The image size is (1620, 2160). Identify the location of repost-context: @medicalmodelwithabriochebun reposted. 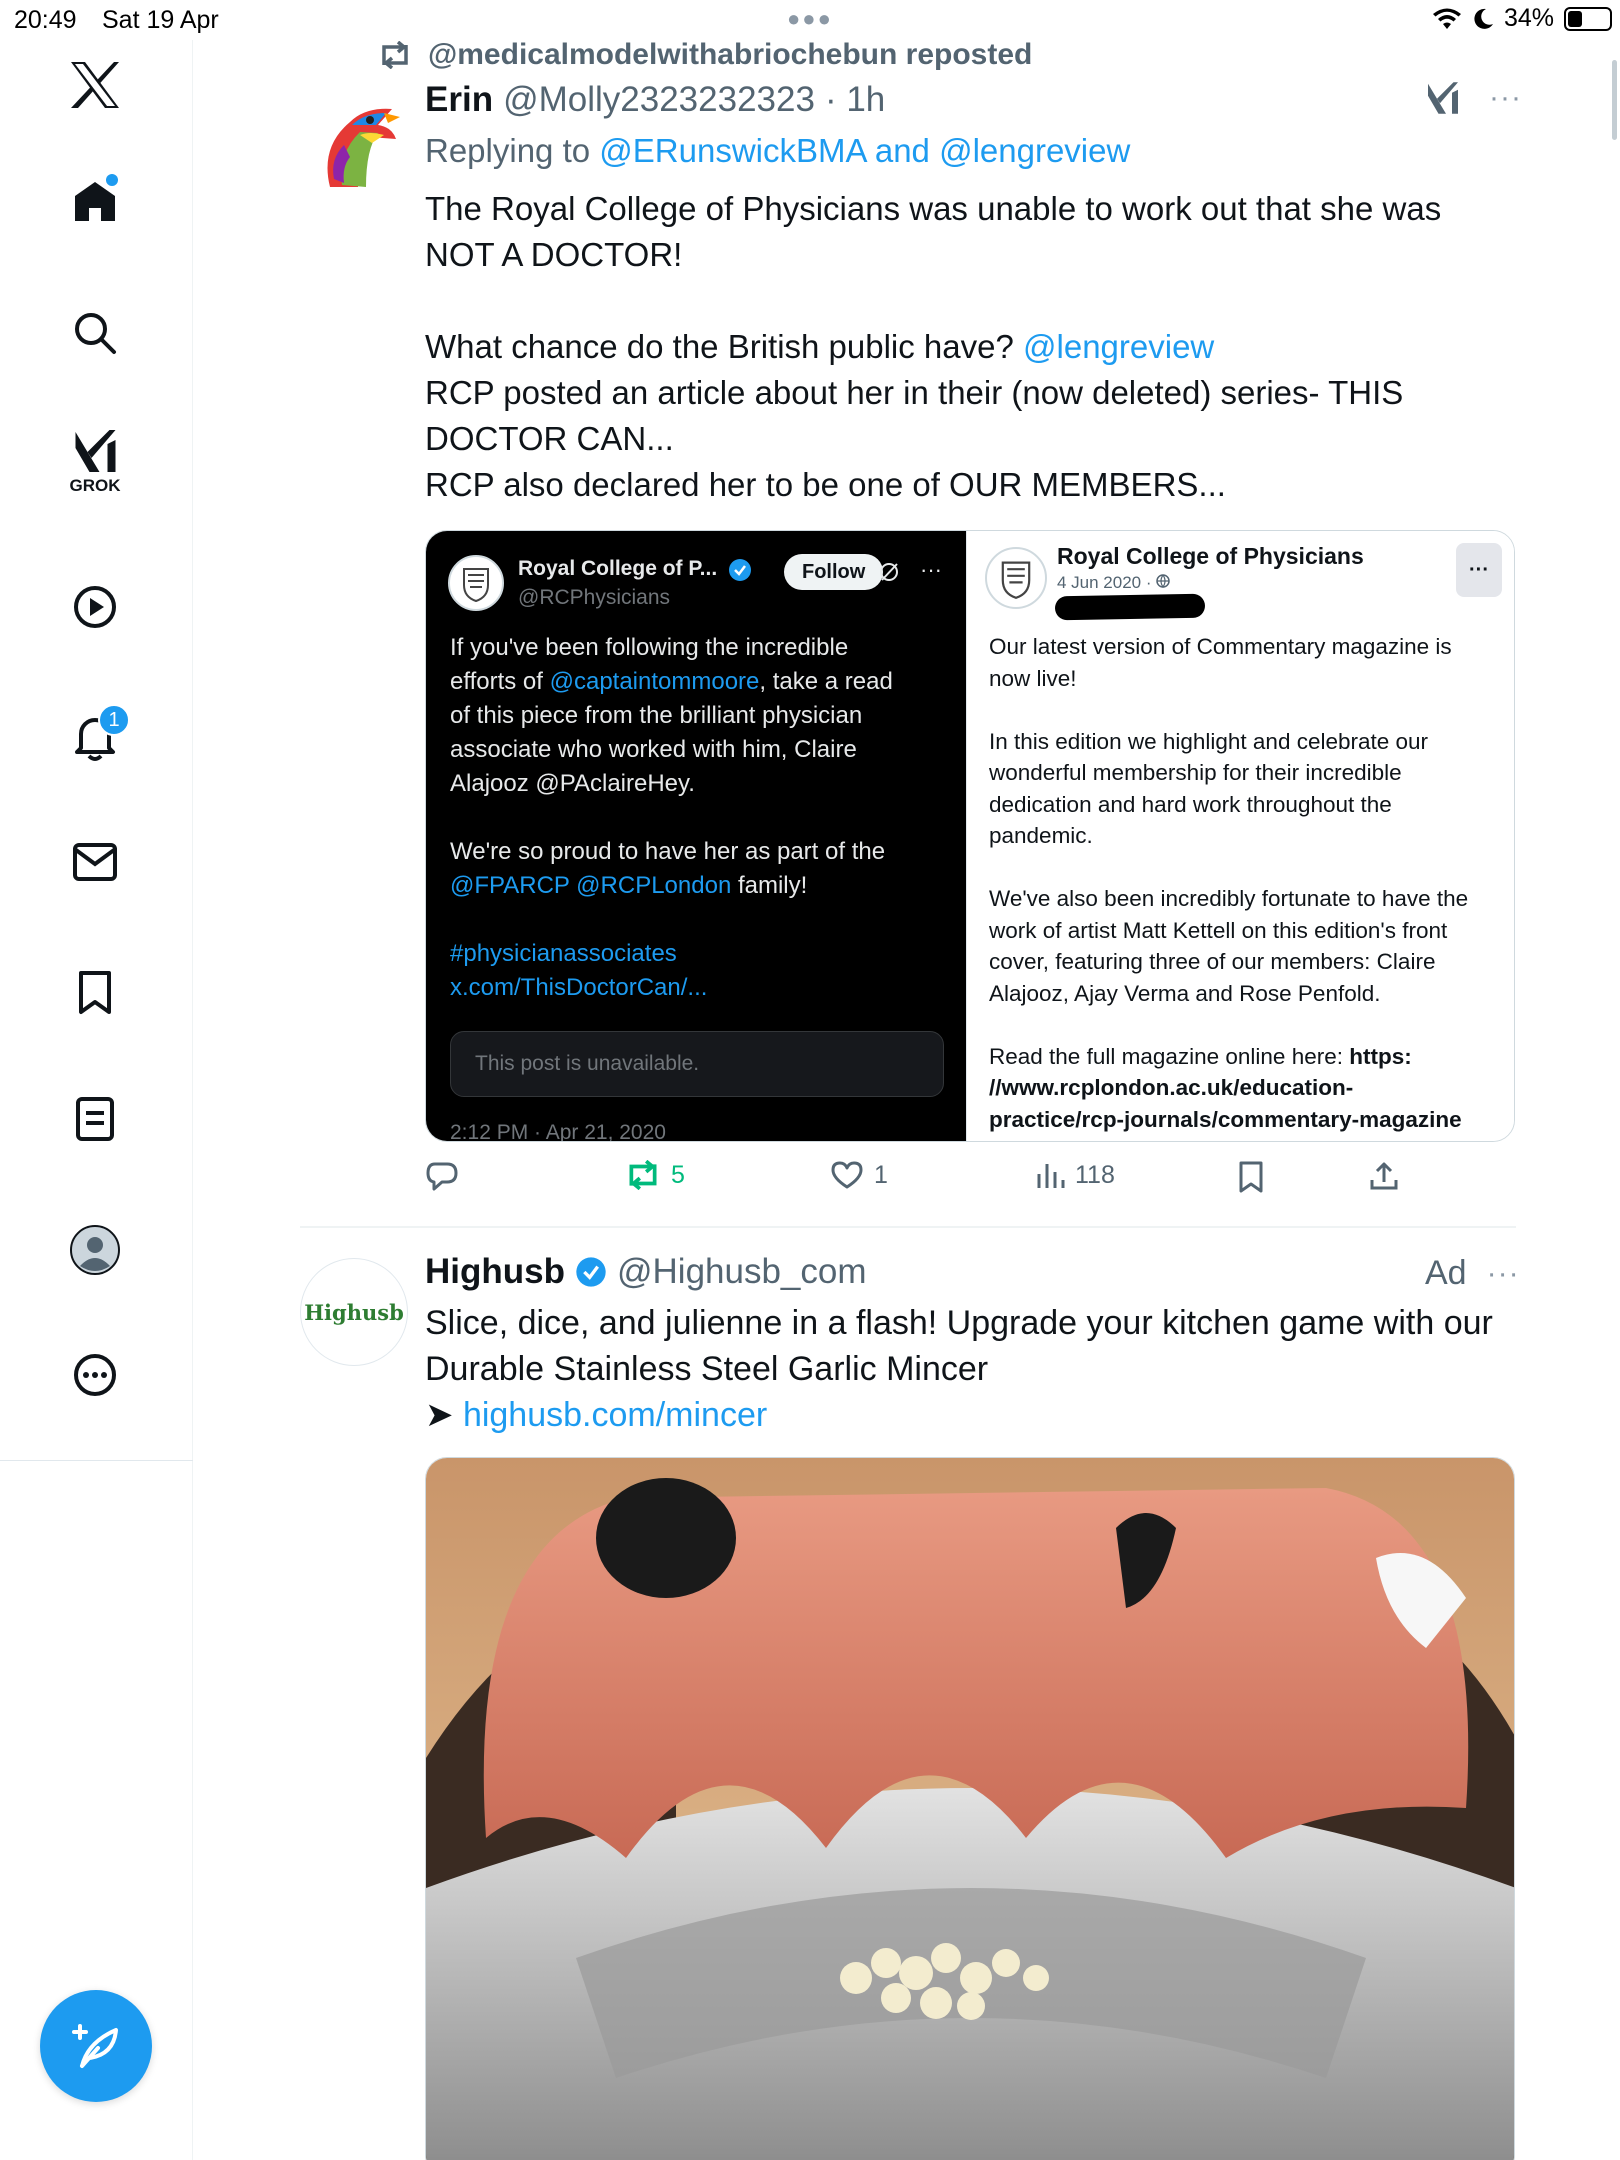
(705, 55).